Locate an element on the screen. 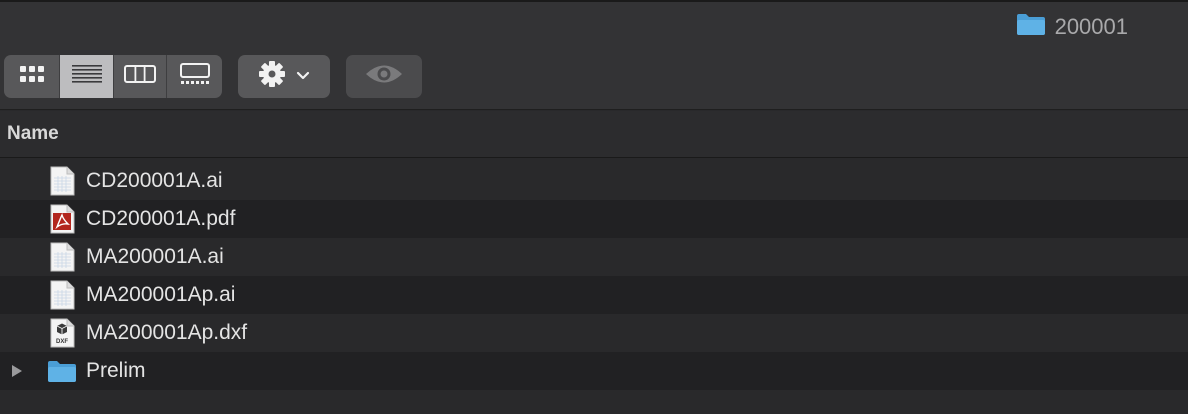  window-title: 200001 is located at coordinates (1072, 27).